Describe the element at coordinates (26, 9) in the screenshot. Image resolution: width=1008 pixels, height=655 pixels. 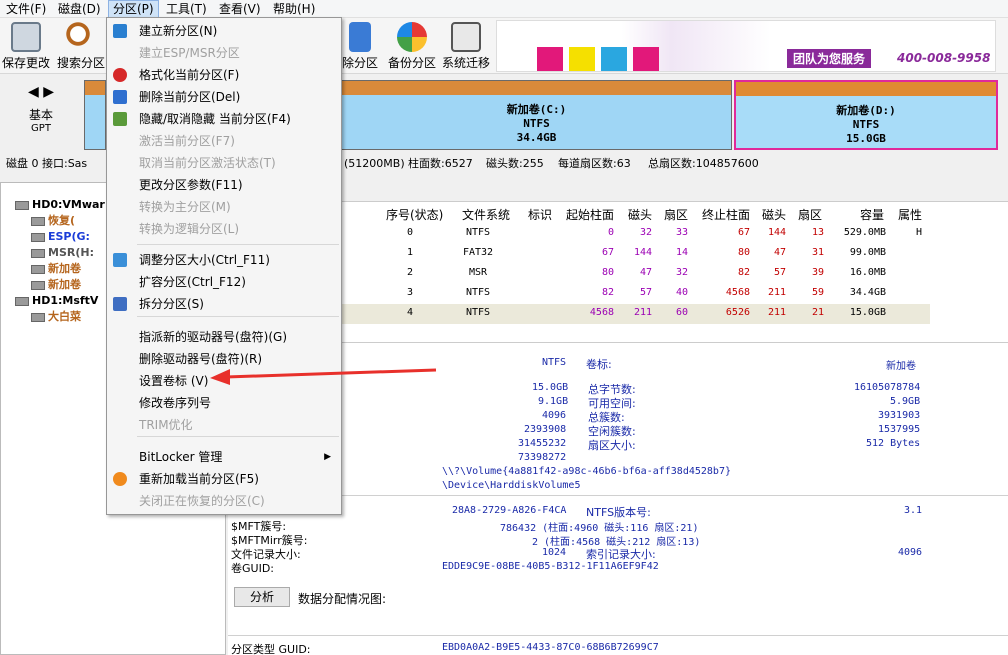
I see `menu-file: 文件(F)` at that location.